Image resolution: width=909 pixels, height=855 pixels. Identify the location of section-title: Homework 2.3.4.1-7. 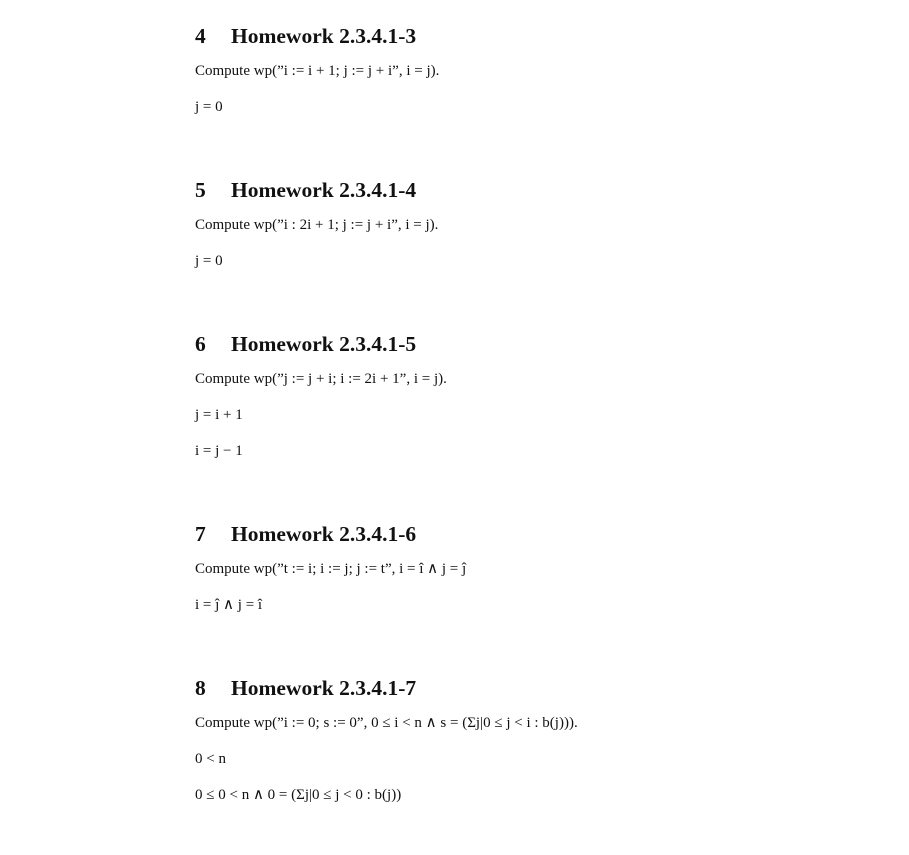
(324, 688).